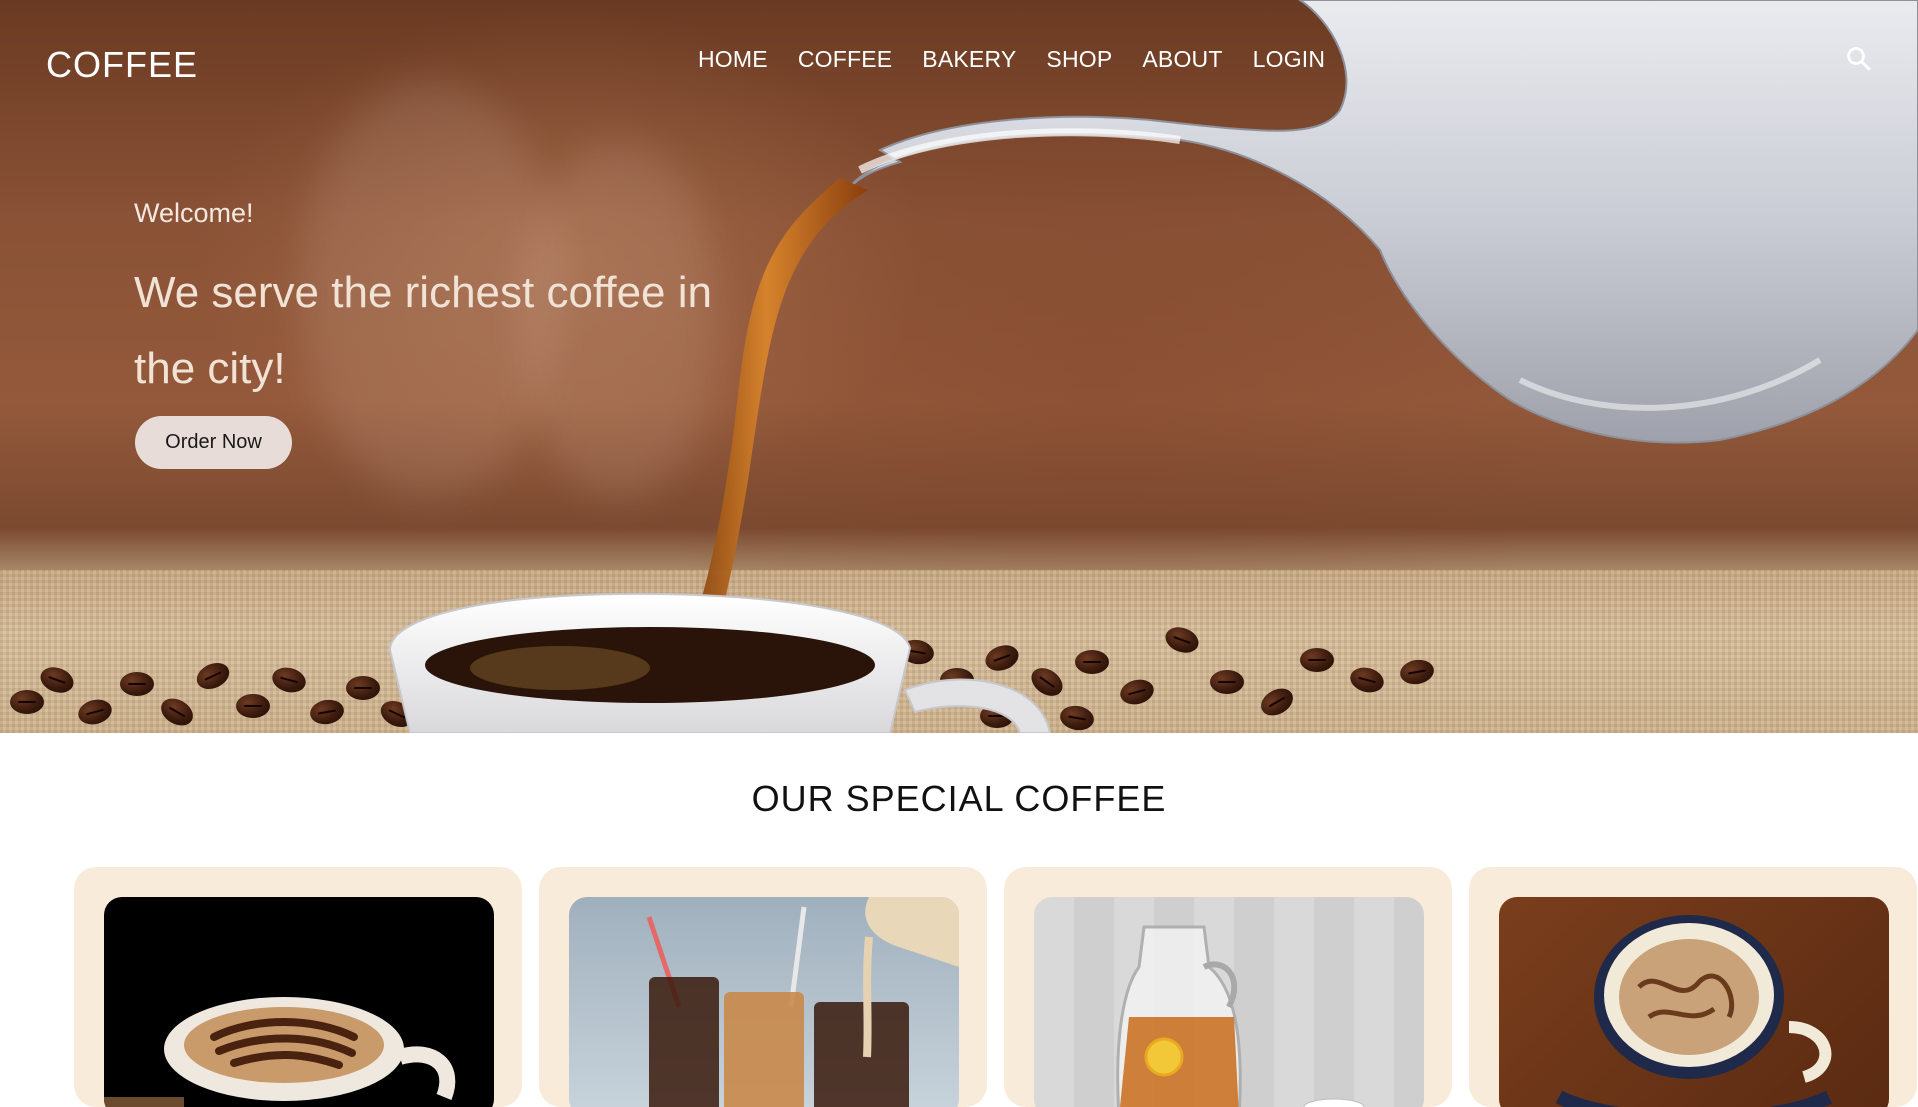 The width and height of the screenshot is (1918, 1107). What do you see at coordinates (959, 798) in the screenshot?
I see `section-title: OUR SPECIAL COFFEE` at bounding box center [959, 798].